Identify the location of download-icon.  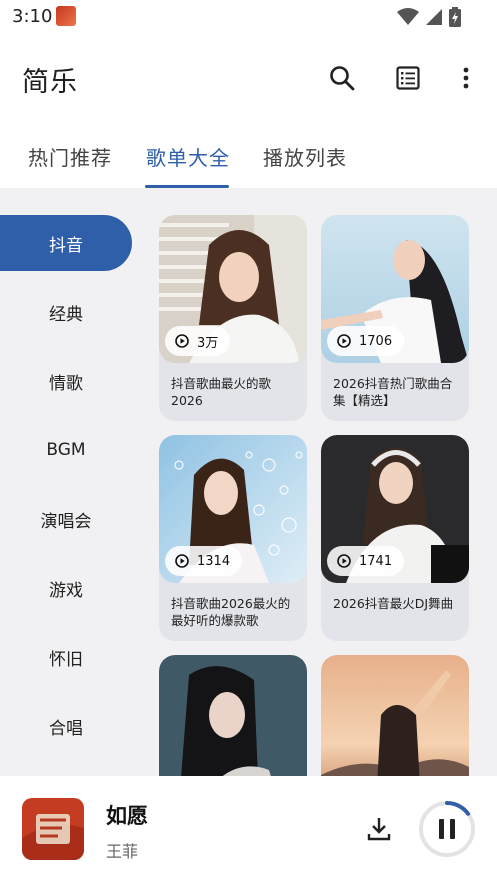
(379, 829).